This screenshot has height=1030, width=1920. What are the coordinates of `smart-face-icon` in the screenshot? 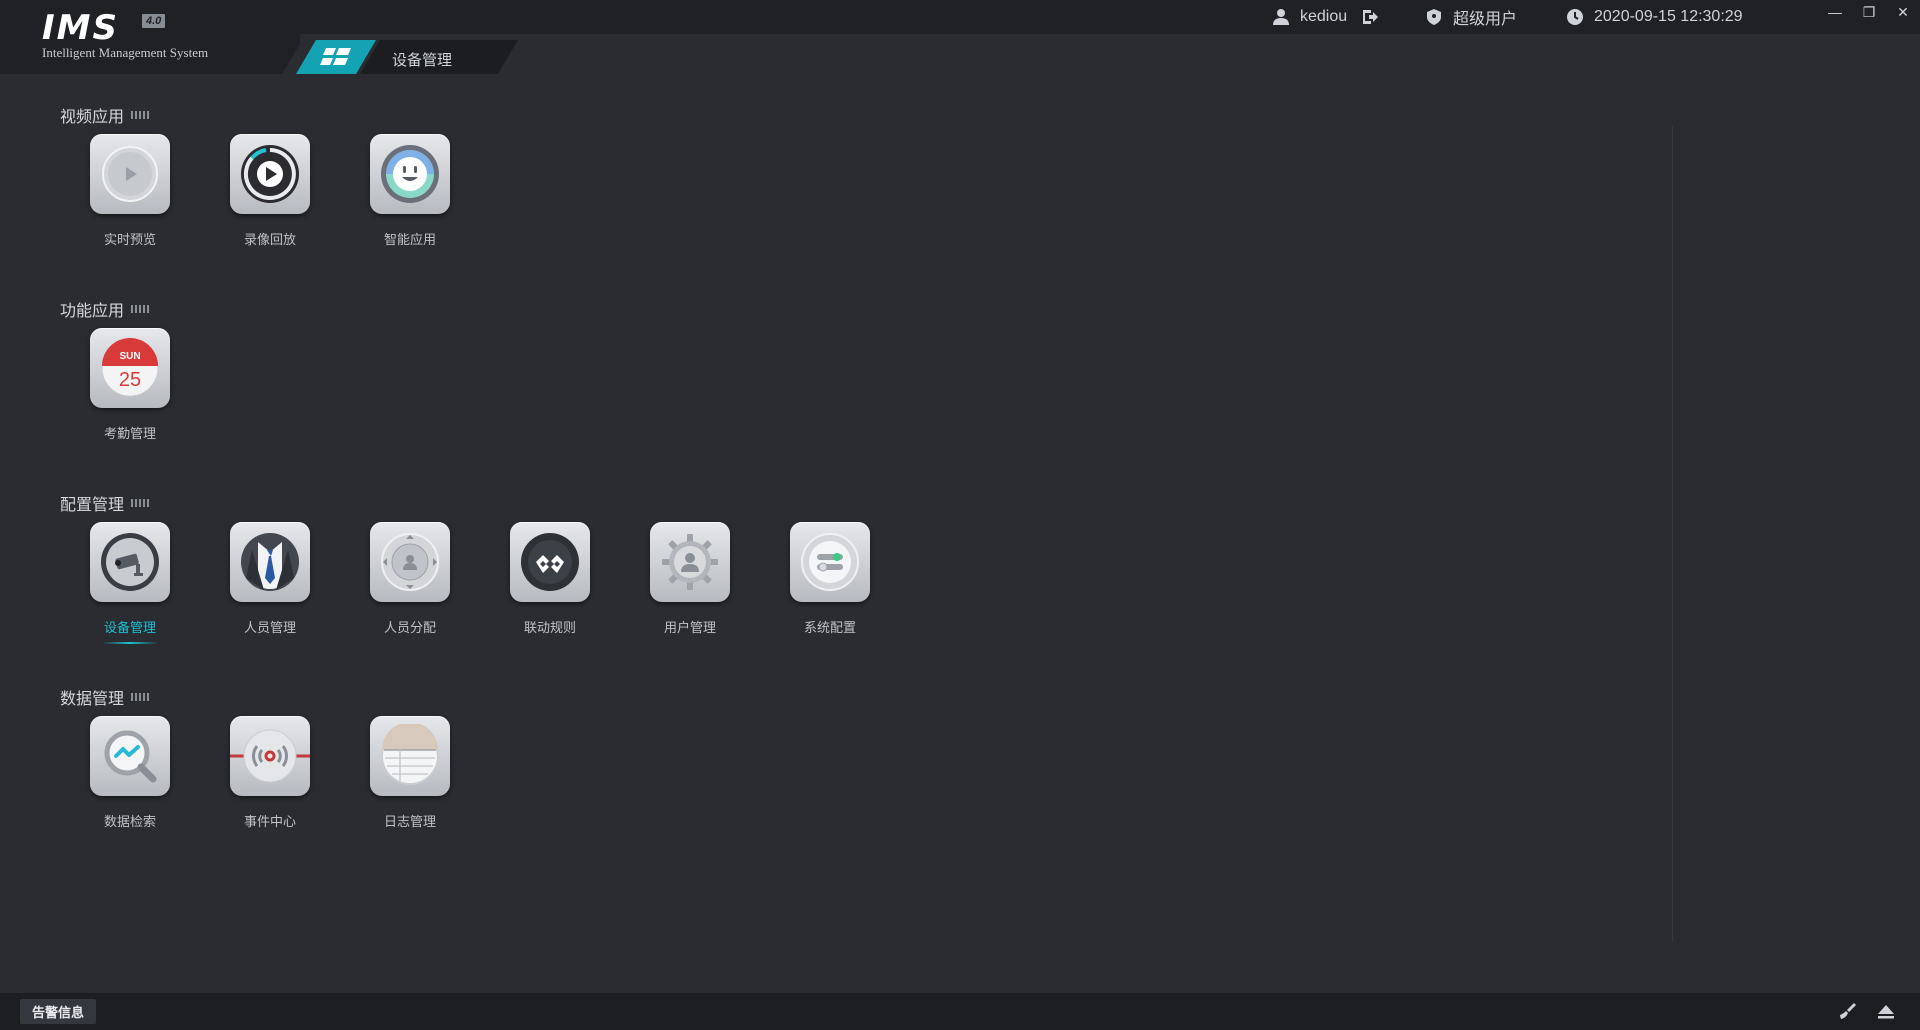 It's located at (410, 174).